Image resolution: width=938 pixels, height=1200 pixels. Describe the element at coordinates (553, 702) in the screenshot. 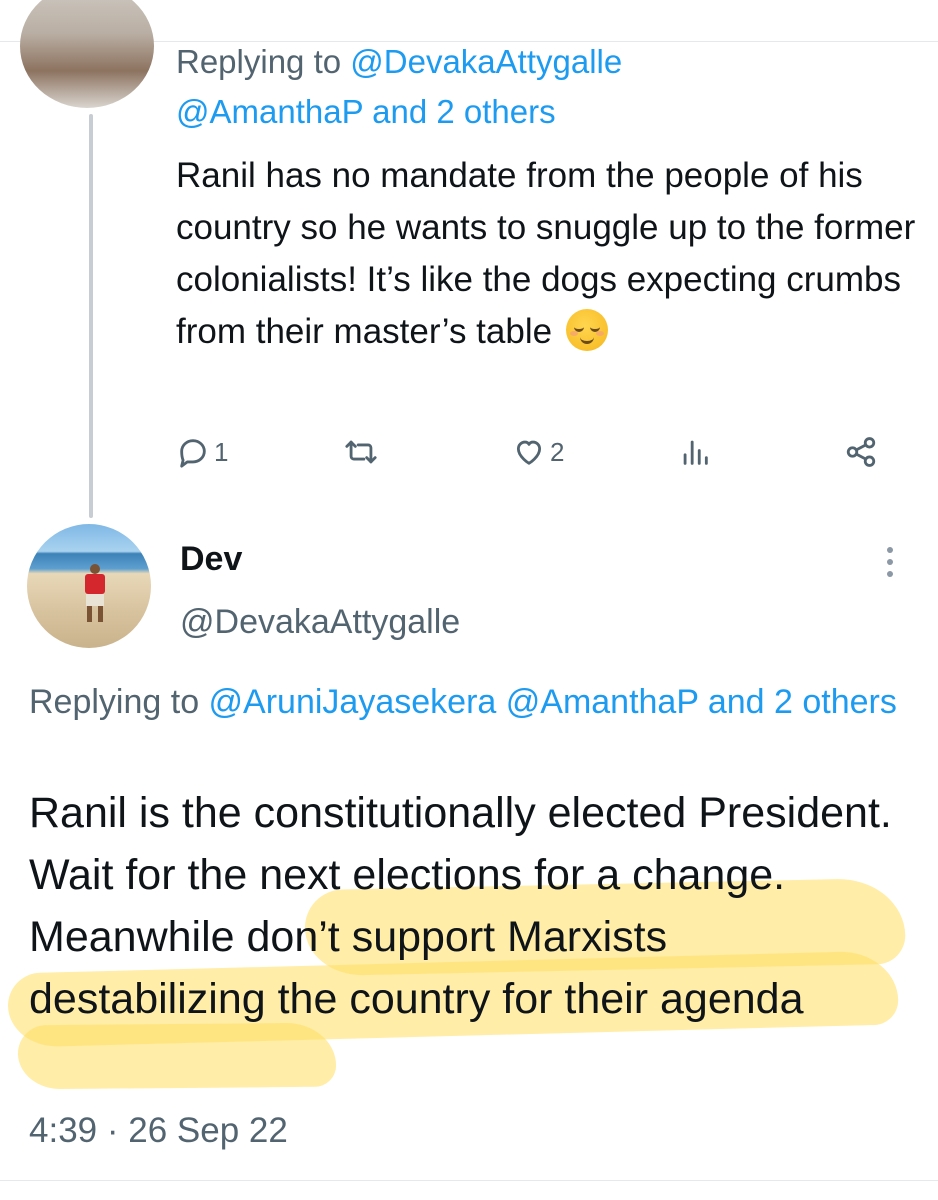

I see `mentions-link: @AruniJayasekera @AmanthaP and 2 others` at that location.